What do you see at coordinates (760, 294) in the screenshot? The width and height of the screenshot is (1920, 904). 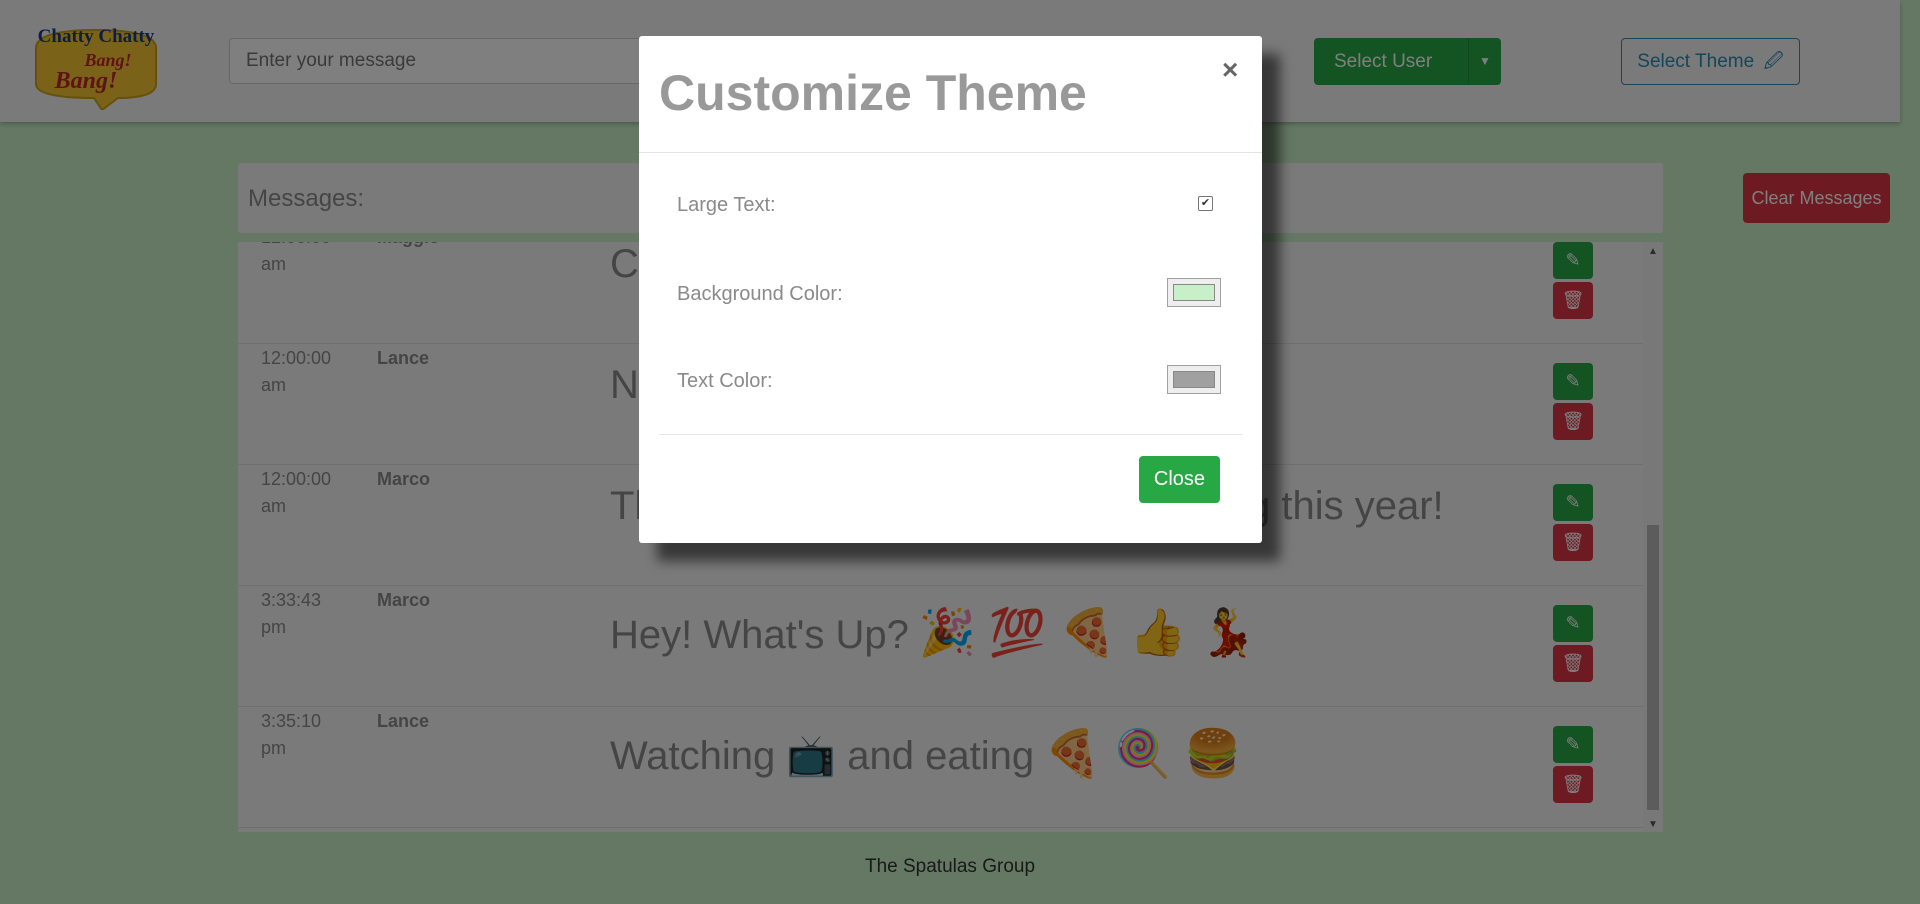 I see `background-color-label: Background Color:` at bounding box center [760, 294].